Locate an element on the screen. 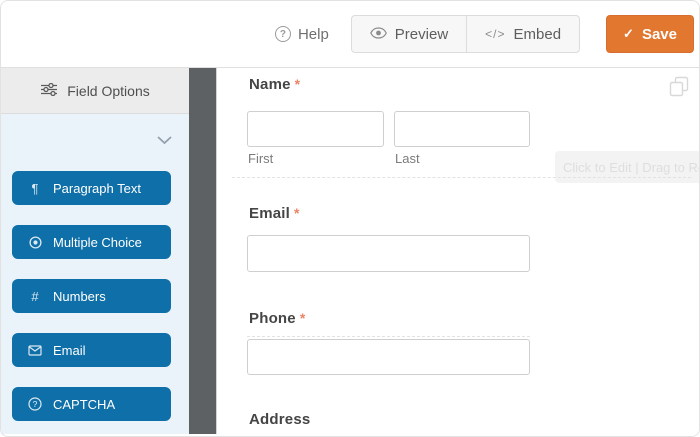 This screenshot has height=437, width=700. embed-button: </> Embed is located at coordinates (522, 34).